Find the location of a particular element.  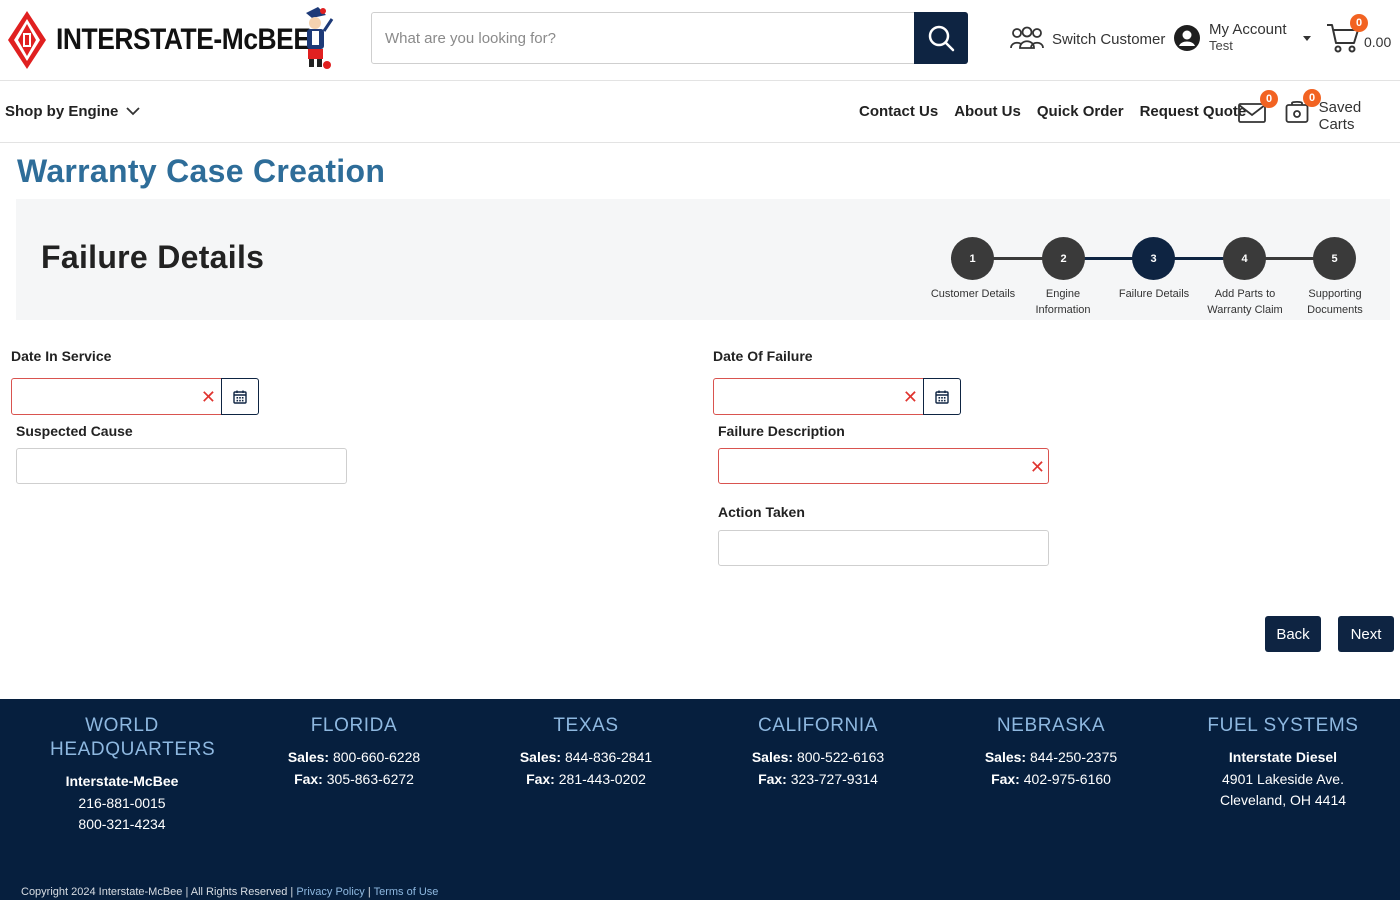

failure-description-input: ✕ is located at coordinates (883, 466).